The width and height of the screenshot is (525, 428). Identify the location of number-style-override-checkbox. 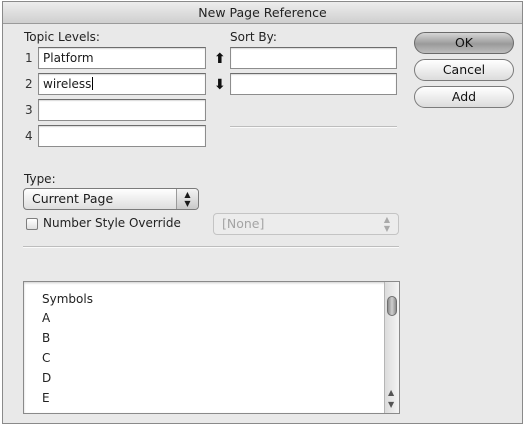
(32, 224).